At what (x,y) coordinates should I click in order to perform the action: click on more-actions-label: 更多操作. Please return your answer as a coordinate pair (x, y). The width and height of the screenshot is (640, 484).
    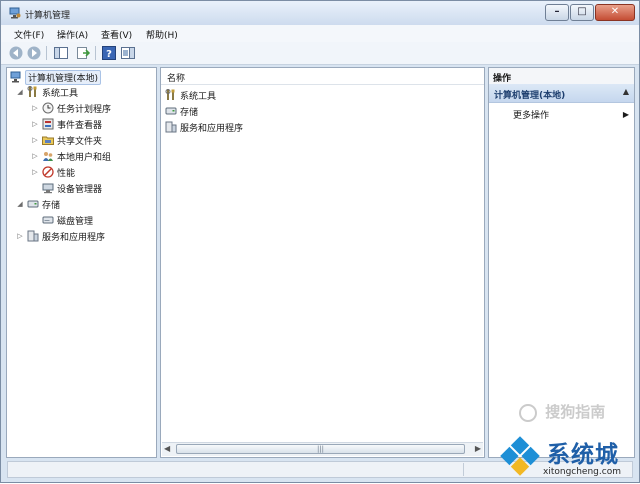
    Looking at the image, I should click on (531, 115).